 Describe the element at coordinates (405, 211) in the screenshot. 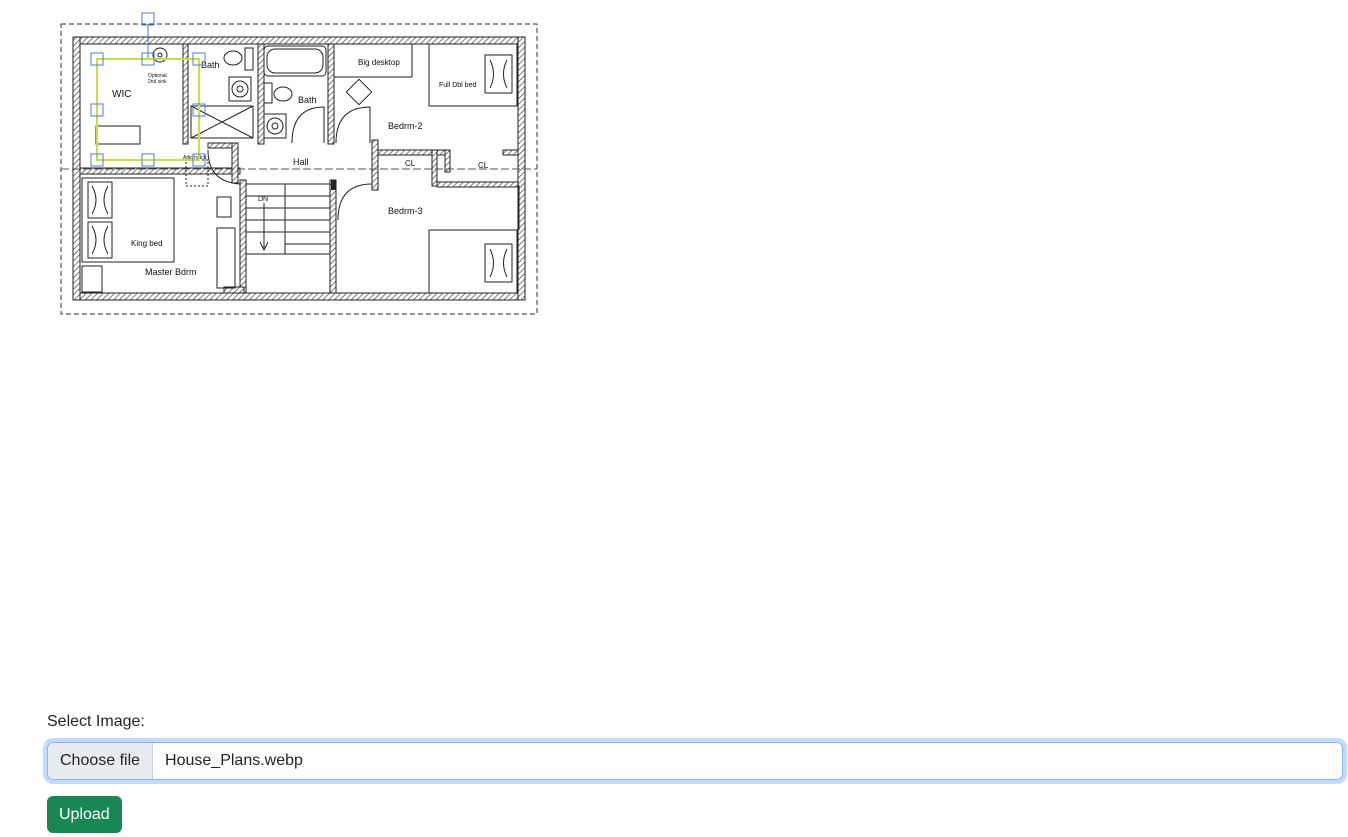

I see `label-bedrm-3: Bedrm-3` at that location.